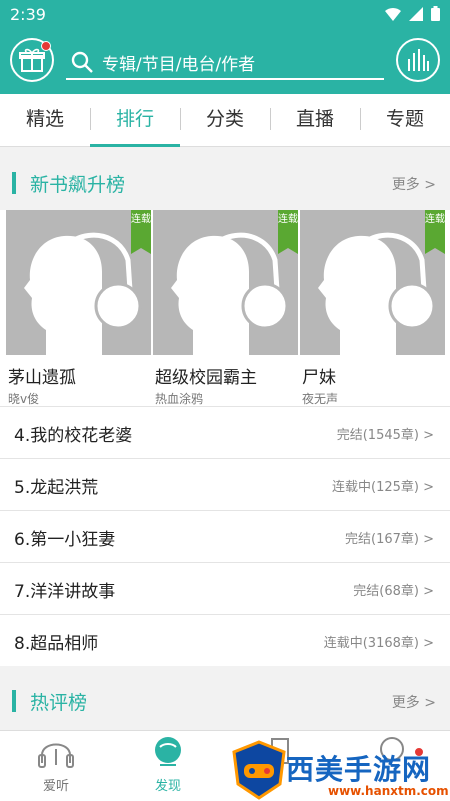 Image resolution: width=450 pixels, height=801 pixels. What do you see at coordinates (45, 120) in the screenshot?
I see `tab-featured: 精选` at bounding box center [45, 120].